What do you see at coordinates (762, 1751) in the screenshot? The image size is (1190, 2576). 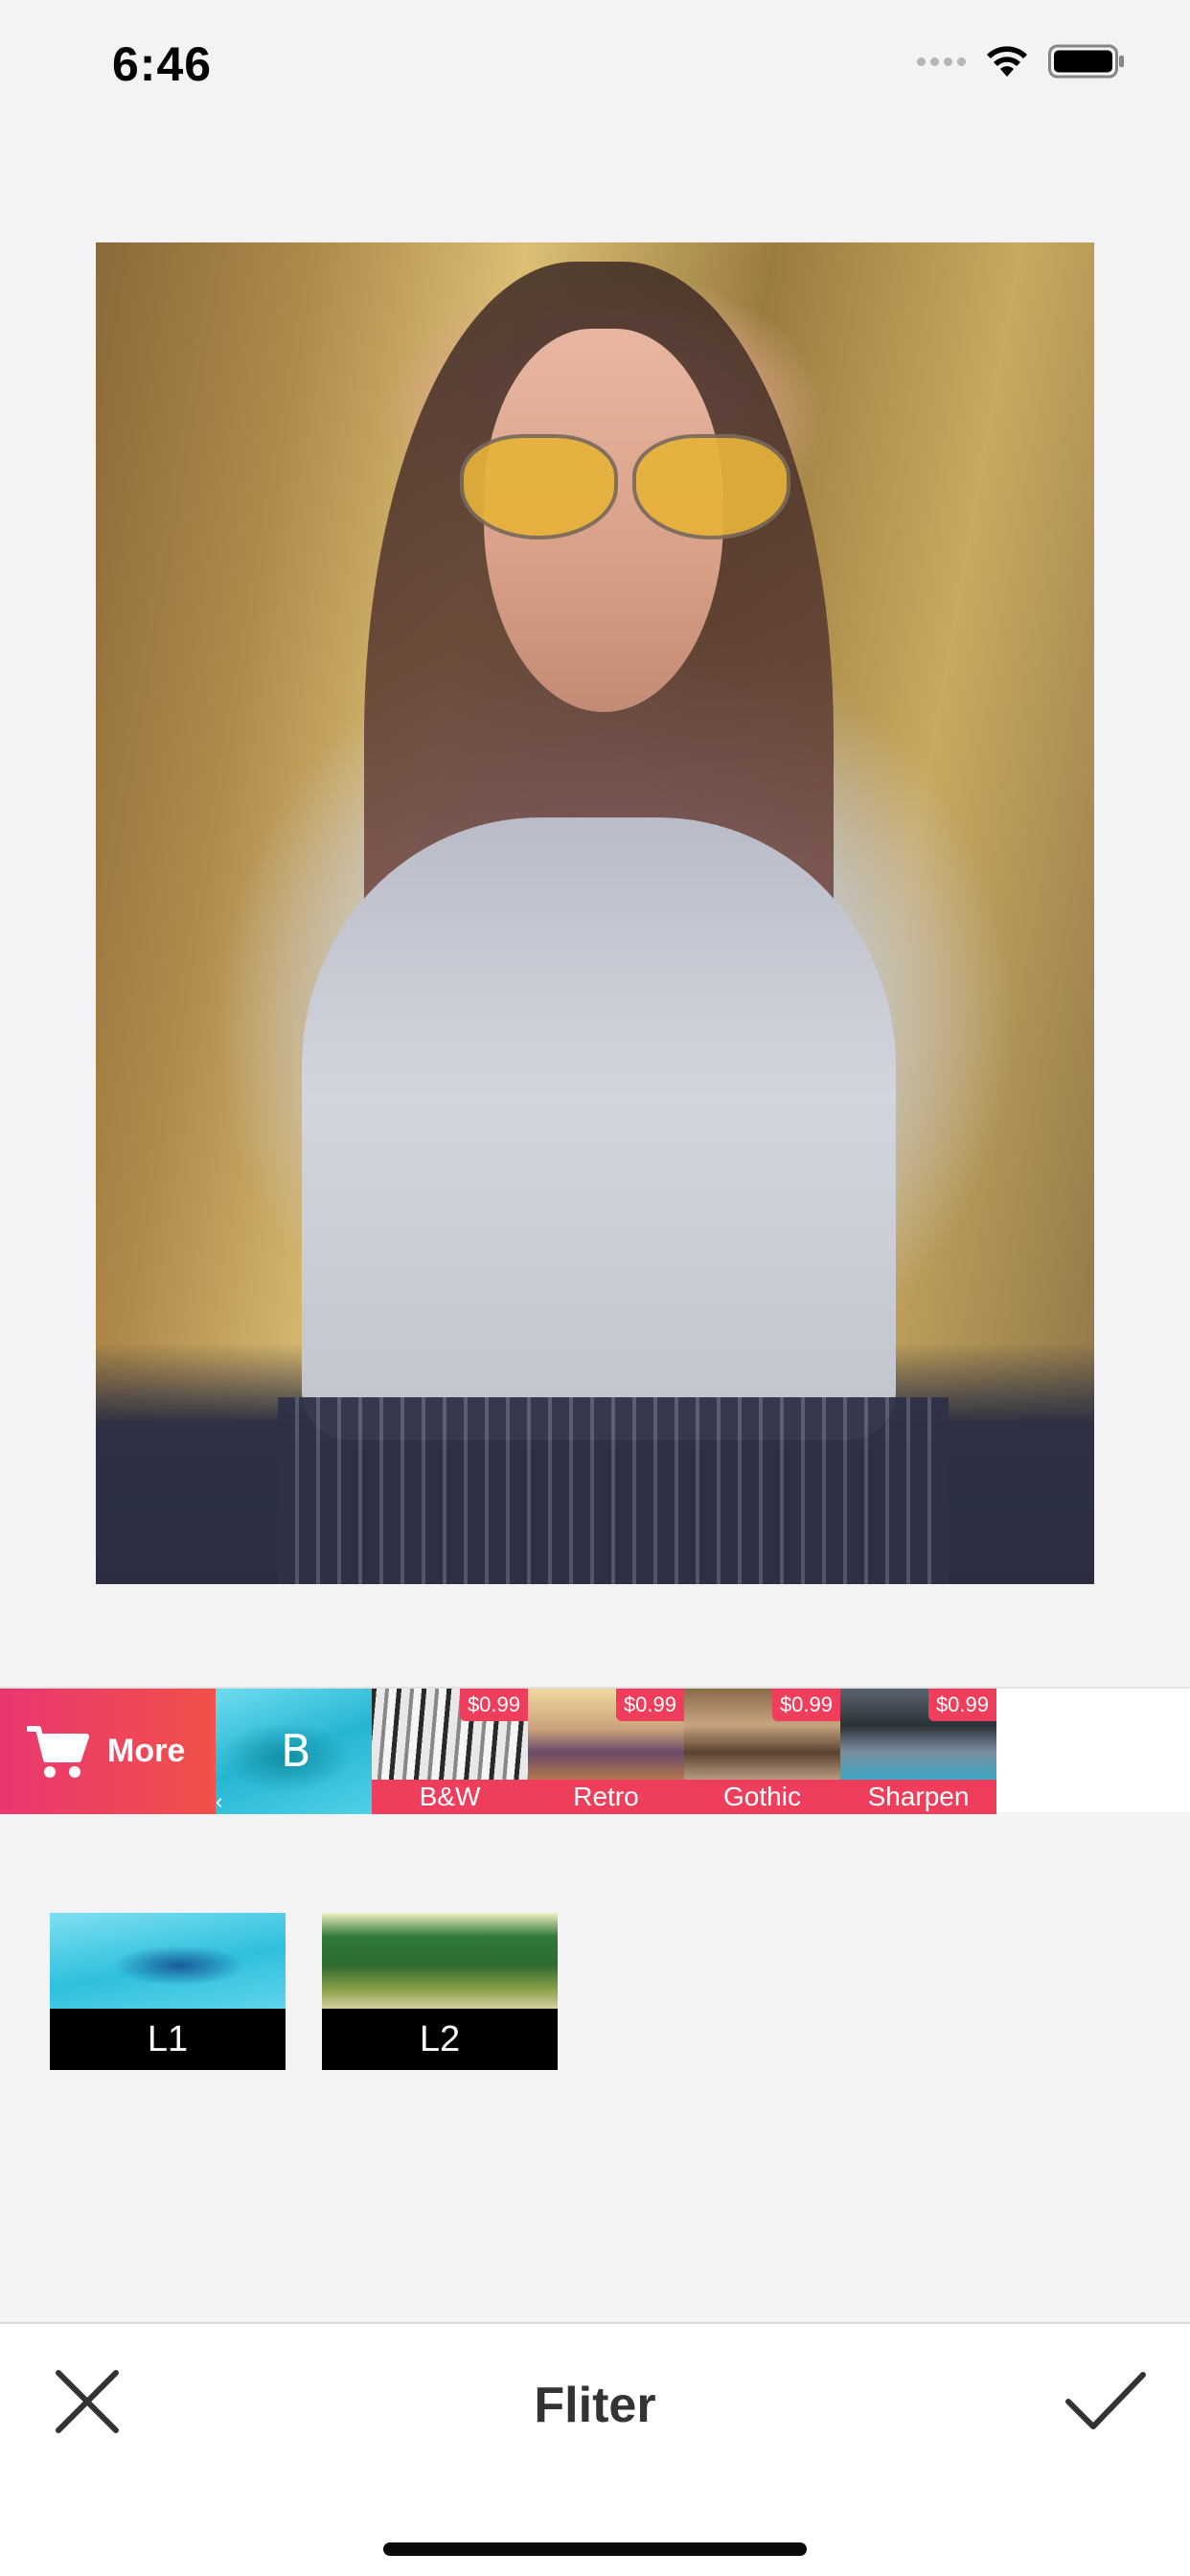 I see `filter-thumb-gothic: $0.99 Gothic` at bounding box center [762, 1751].